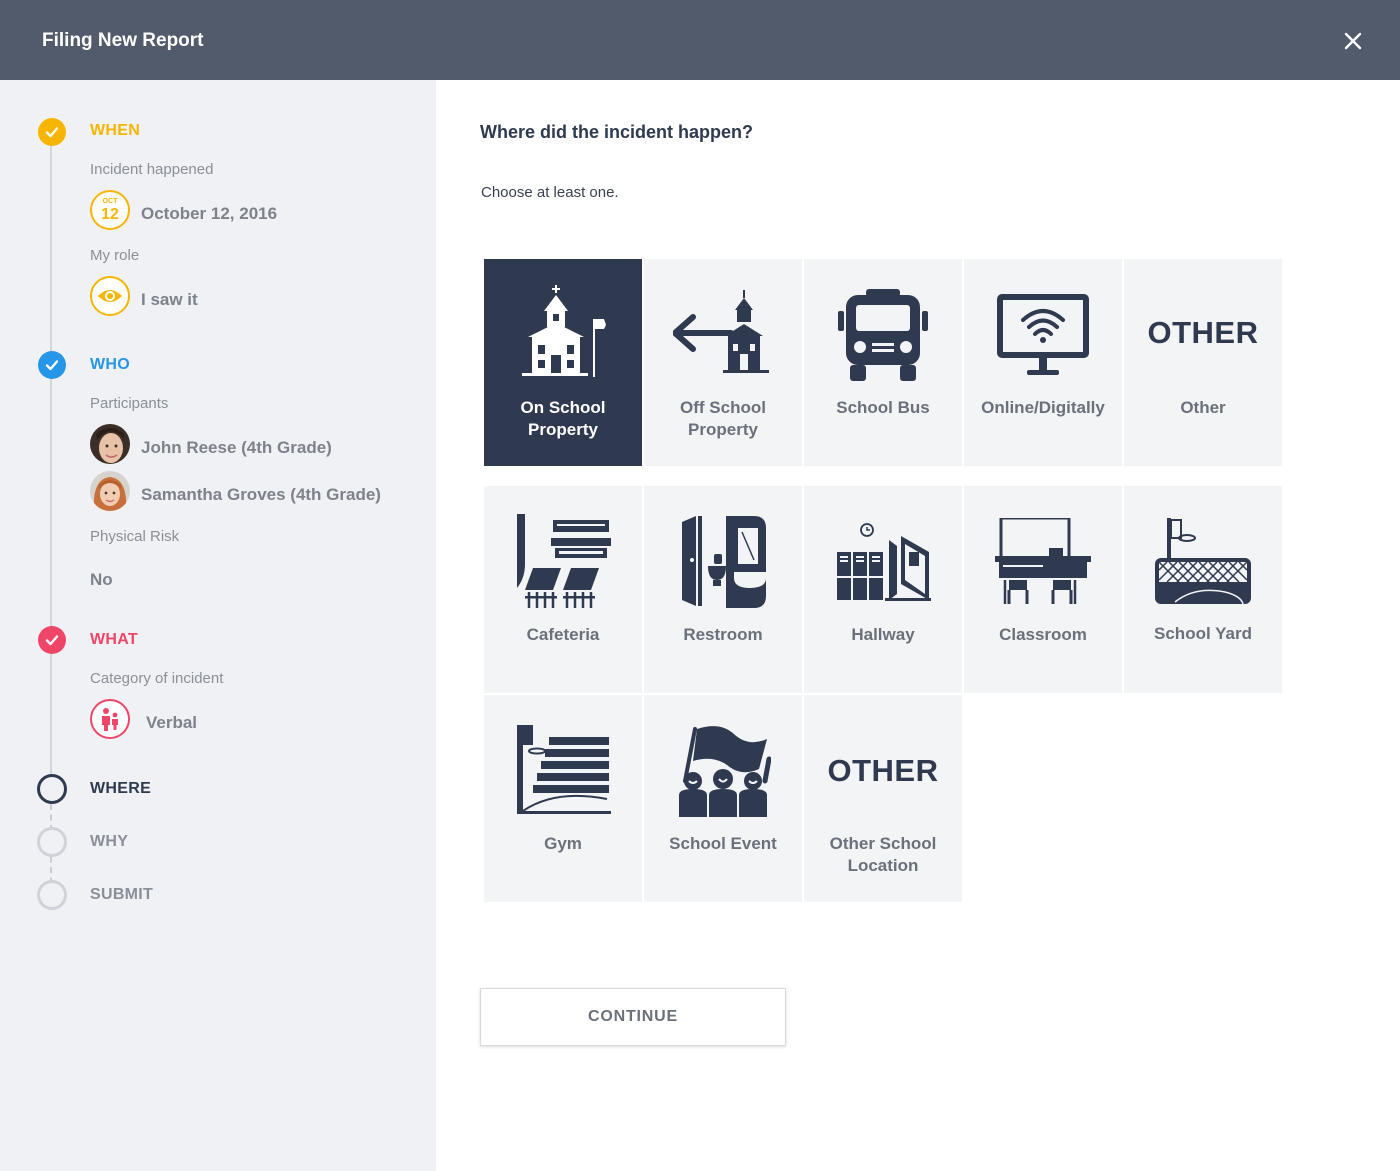  Describe the element at coordinates (1203, 562) in the screenshot. I see `school-yard-icon` at that location.